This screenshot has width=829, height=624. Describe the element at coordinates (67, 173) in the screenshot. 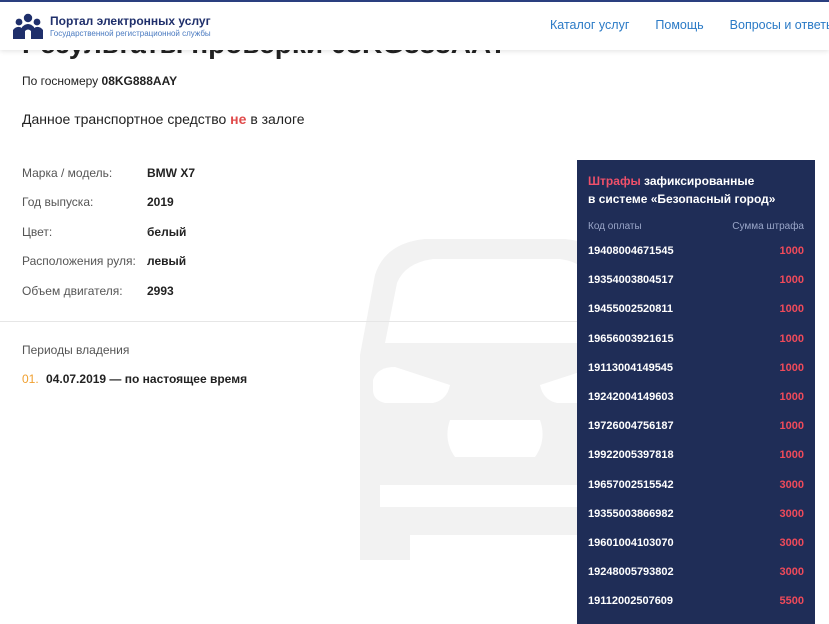

I see `spec-label: Марка / модель:` at that location.